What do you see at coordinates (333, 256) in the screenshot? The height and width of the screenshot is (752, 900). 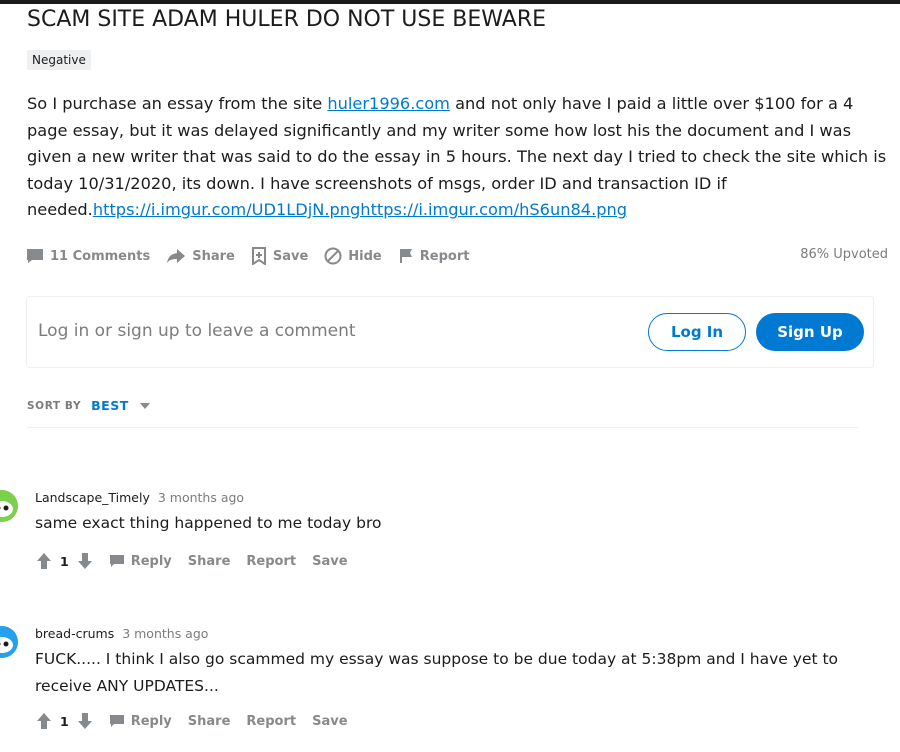 I see `hide-icon` at bounding box center [333, 256].